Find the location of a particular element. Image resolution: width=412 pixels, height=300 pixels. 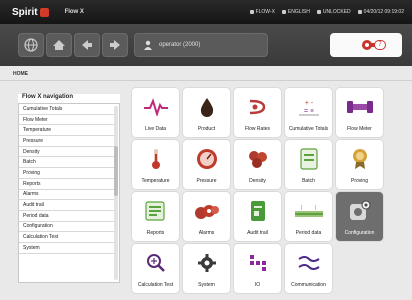

forward-button is located at coordinates (115, 45).